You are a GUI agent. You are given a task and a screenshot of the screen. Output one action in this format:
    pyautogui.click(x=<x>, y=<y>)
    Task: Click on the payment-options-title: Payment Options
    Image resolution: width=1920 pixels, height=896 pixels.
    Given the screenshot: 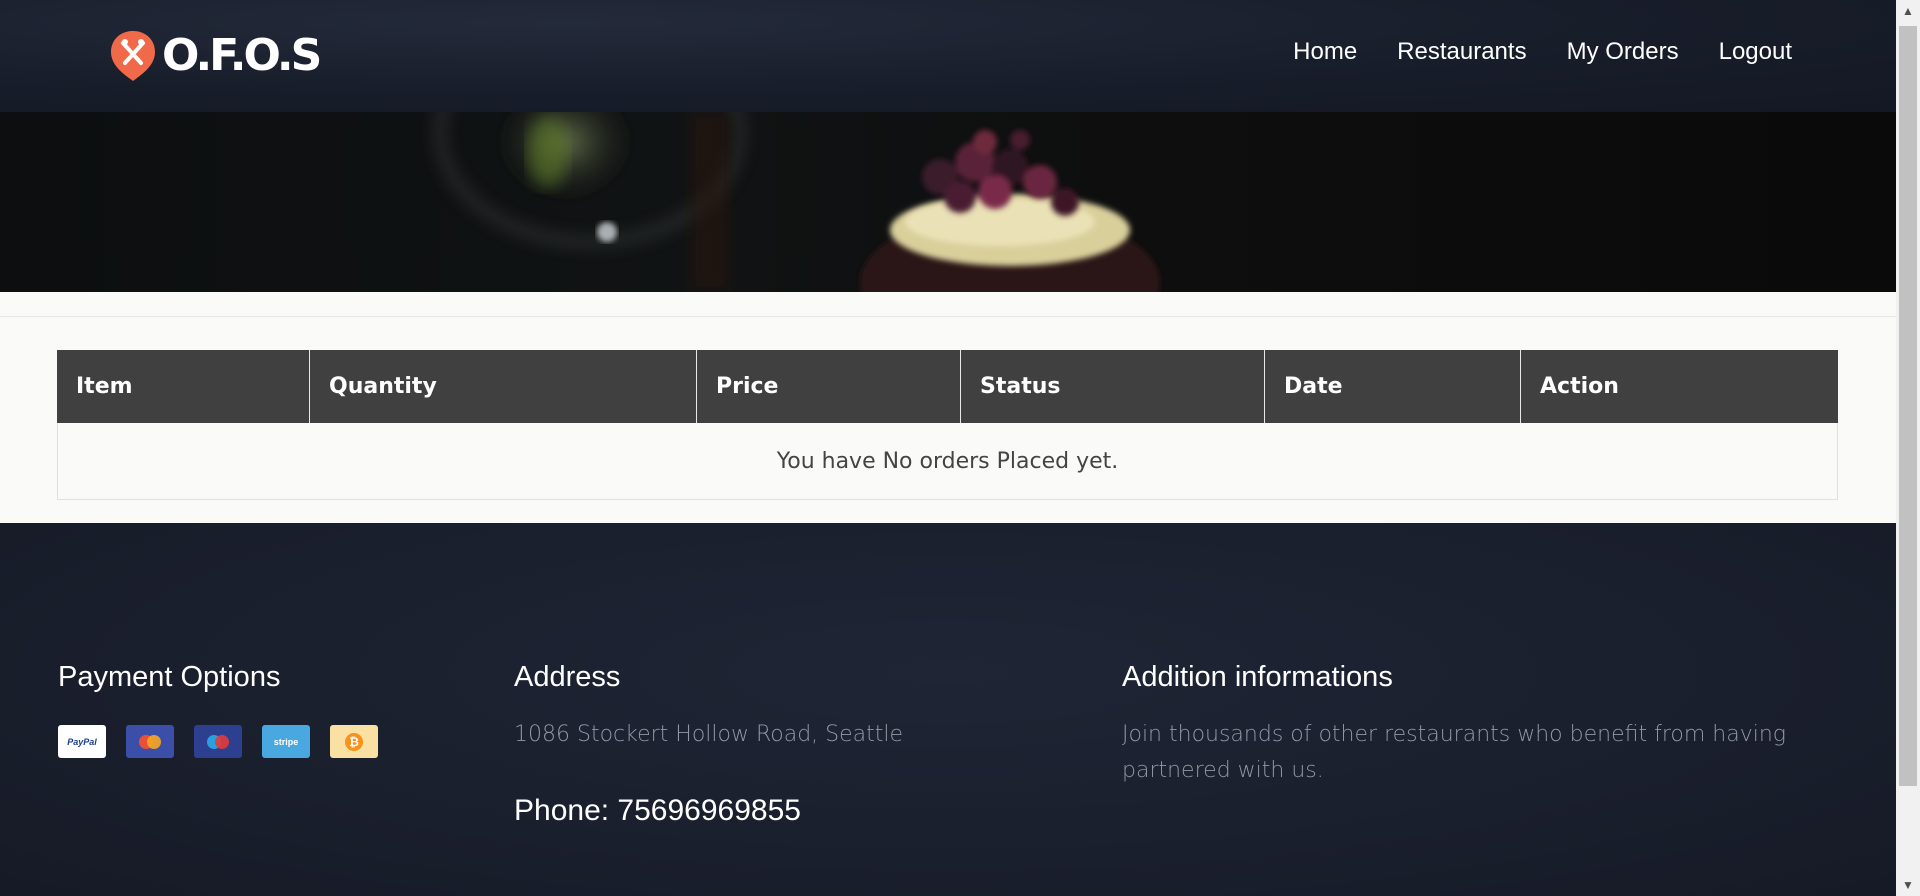 What is the action you would take?
    pyautogui.click(x=169, y=677)
    